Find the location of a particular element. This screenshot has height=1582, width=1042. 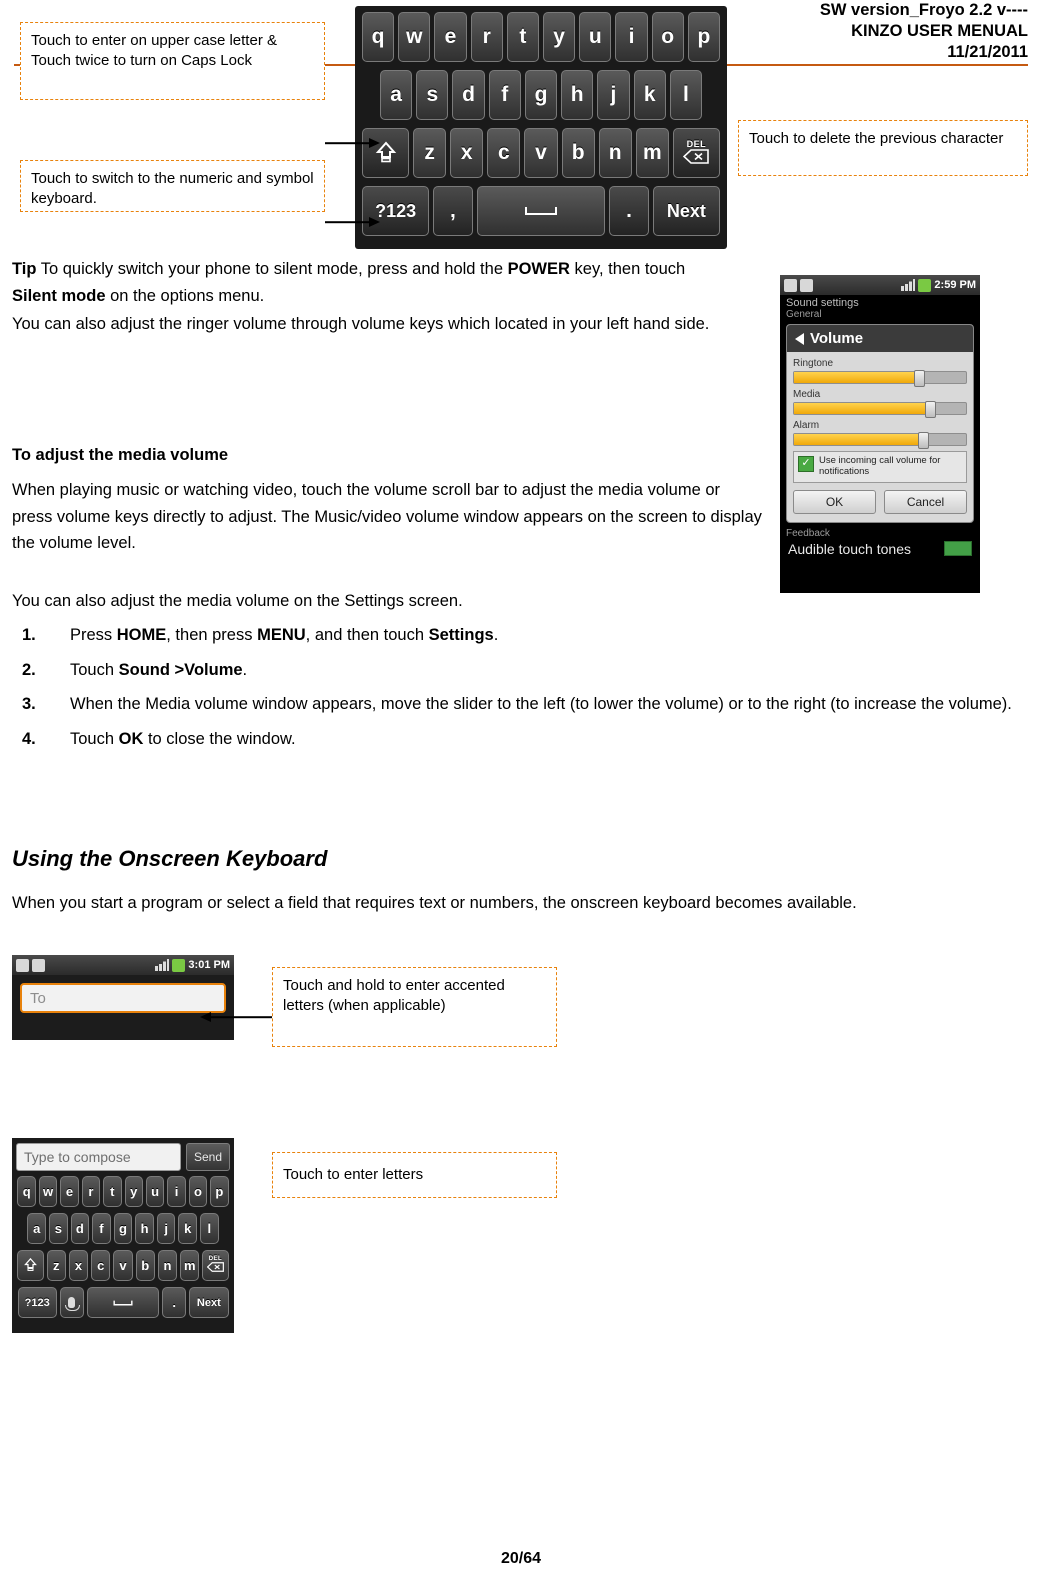

key-x: x is located at coordinates (467, 153).